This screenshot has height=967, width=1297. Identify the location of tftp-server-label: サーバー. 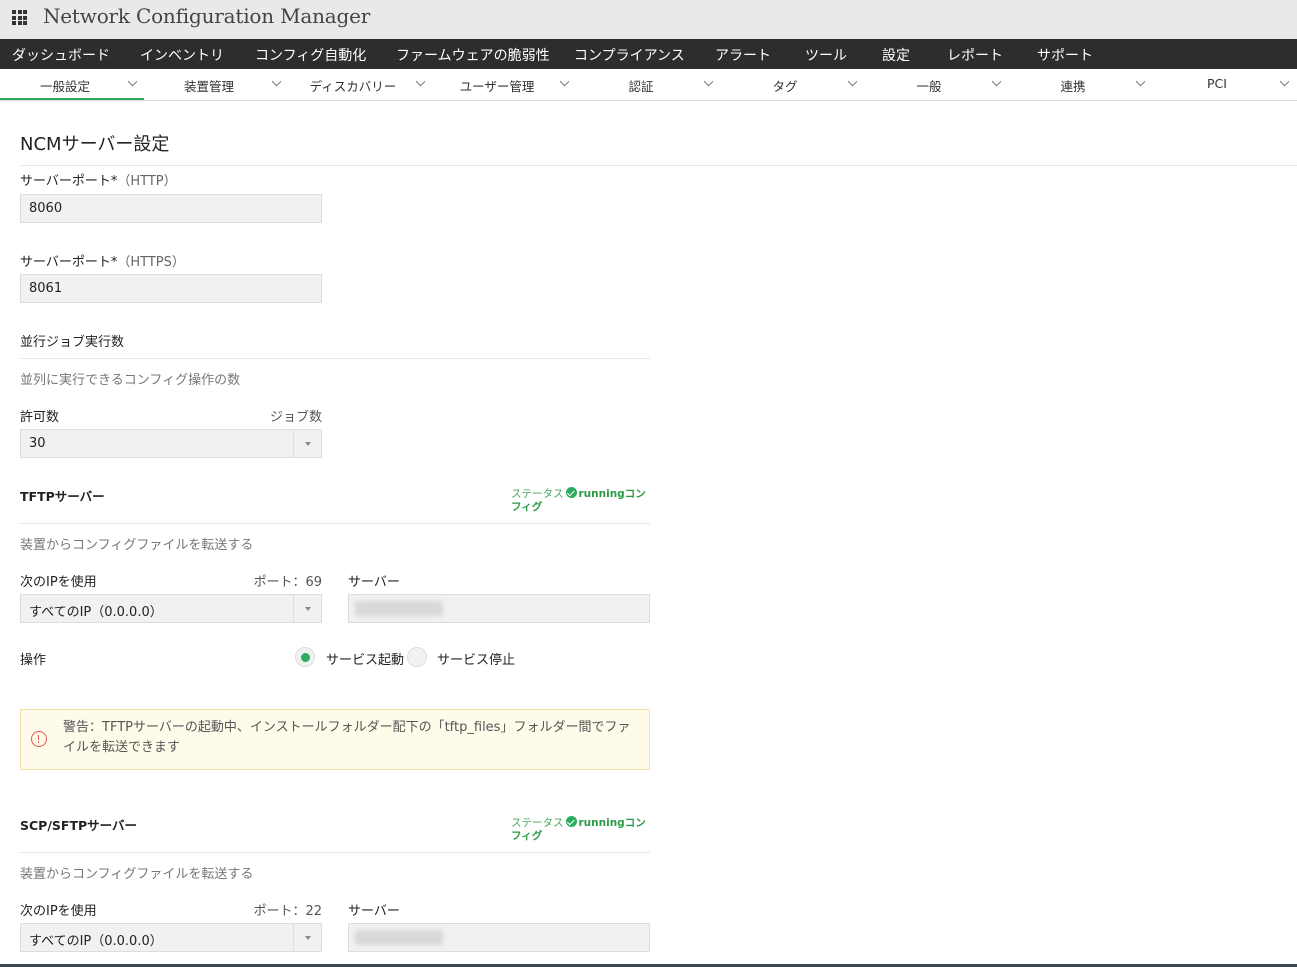
(374, 582).